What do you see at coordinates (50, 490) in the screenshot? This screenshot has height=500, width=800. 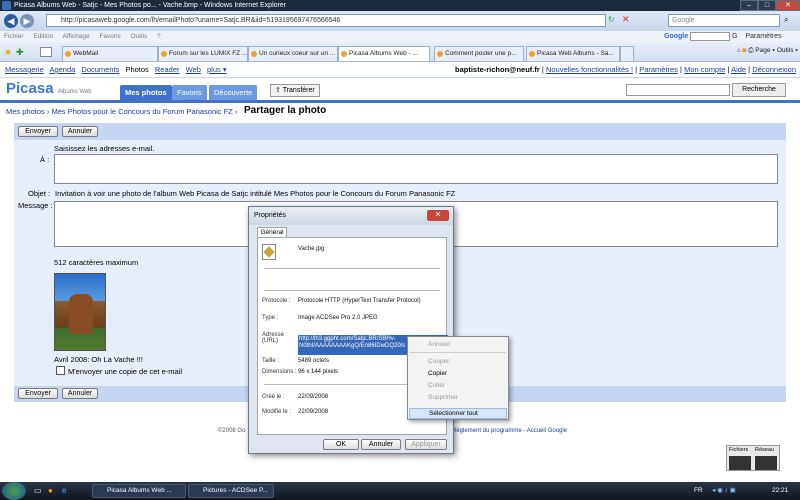 I see `firefox-icon: ●` at bounding box center [50, 490].